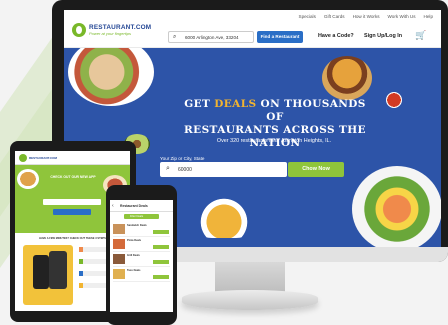  I want to click on tacos-plate-image, so click(111, 77).